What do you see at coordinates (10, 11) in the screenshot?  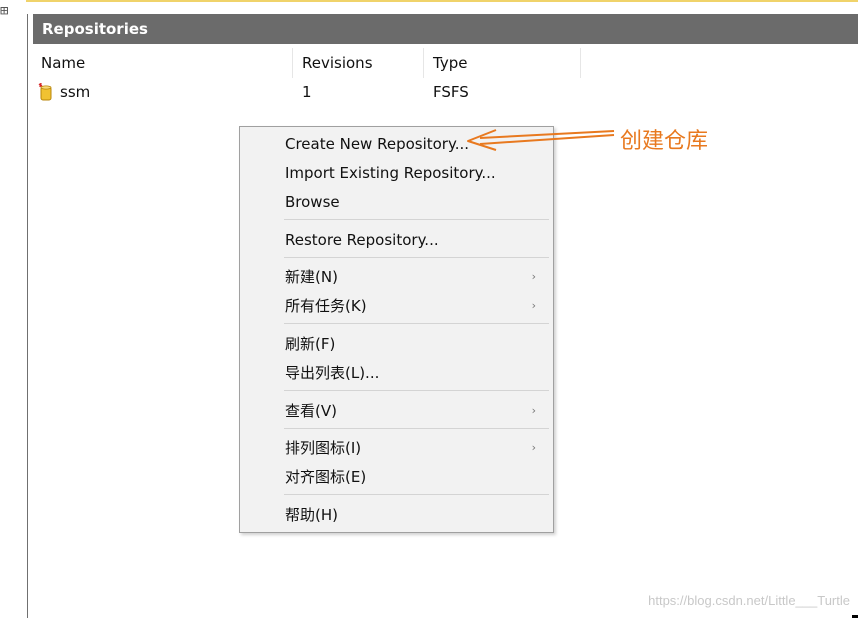 I see `tree-node-icon: ⊞` at bounding box center [10, 11].